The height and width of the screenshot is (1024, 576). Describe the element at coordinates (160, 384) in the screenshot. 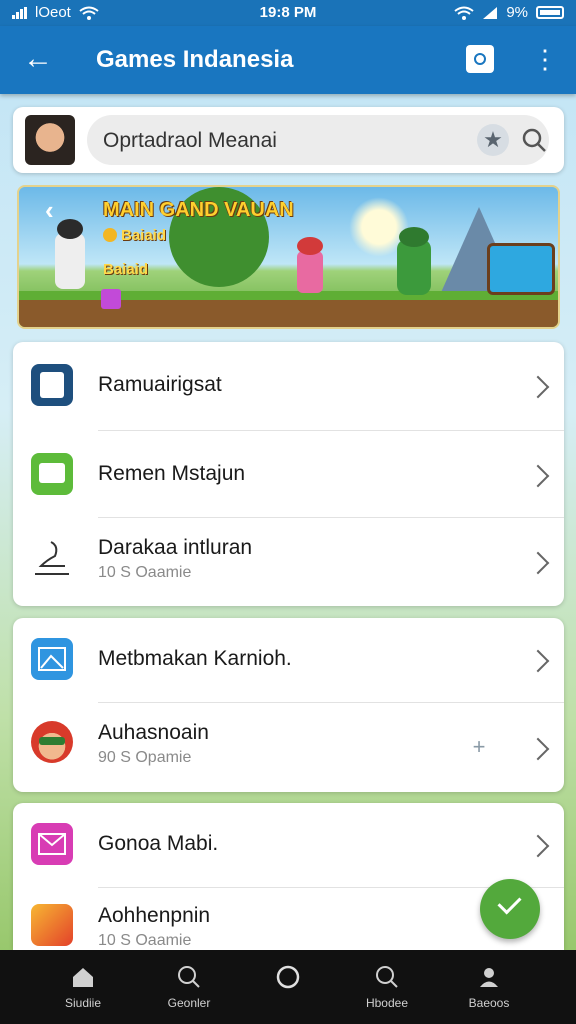

I see `list-item-label: Ramuairigsat` at that location.